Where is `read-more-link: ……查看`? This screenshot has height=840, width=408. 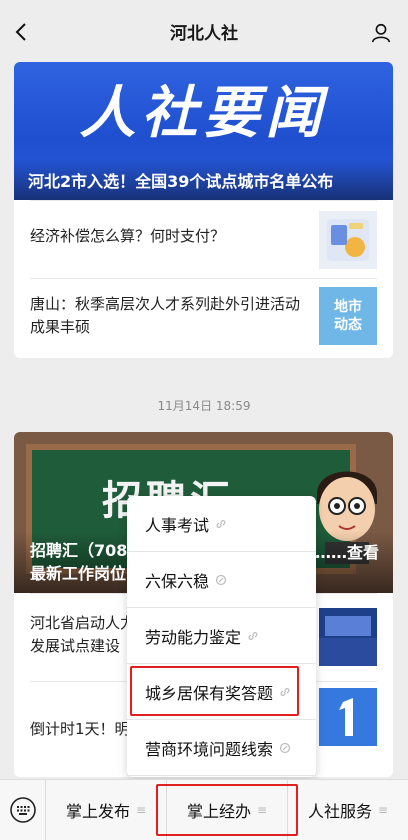 read-more-link: ……查看 is located at coordinates (347, 551).